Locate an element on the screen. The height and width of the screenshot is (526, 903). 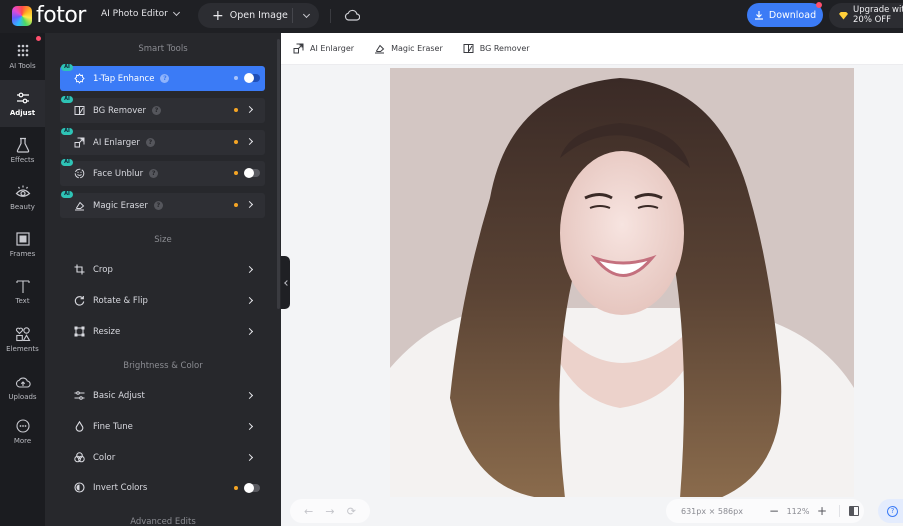
rotate-icon is located at coordinates (79, 300).